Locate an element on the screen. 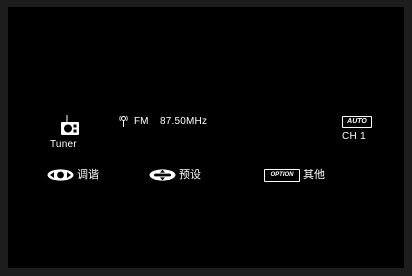 The width and height of the screenshot is (412, 276). joystick-up-down-icon is located at coordinates (162, 175).